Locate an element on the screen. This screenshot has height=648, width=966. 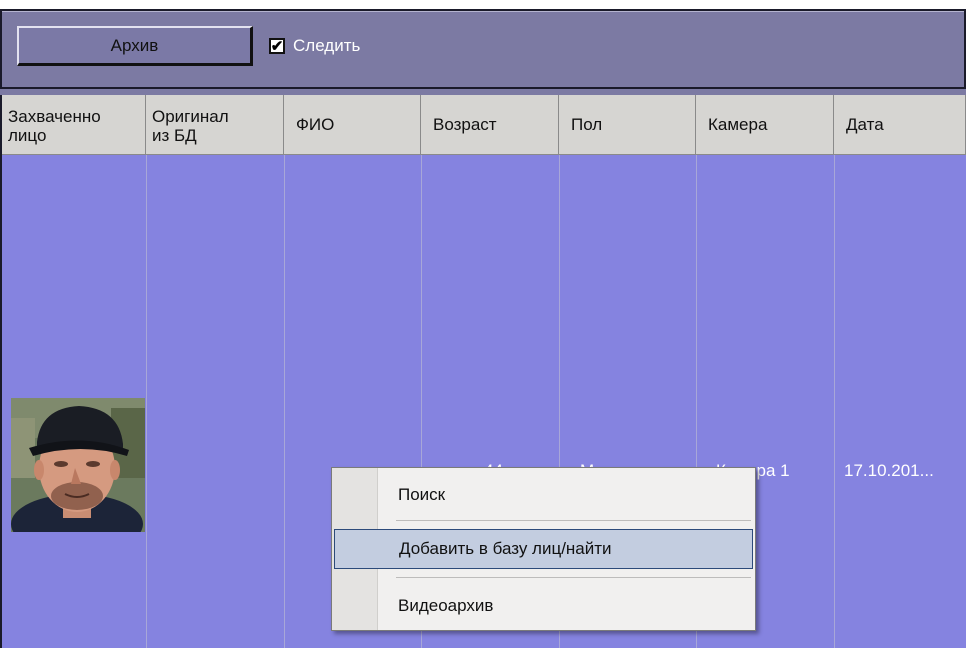
menu-item-add-to-face-db: Добавить в базу лиц/найти is located at coordinates (543, 549).